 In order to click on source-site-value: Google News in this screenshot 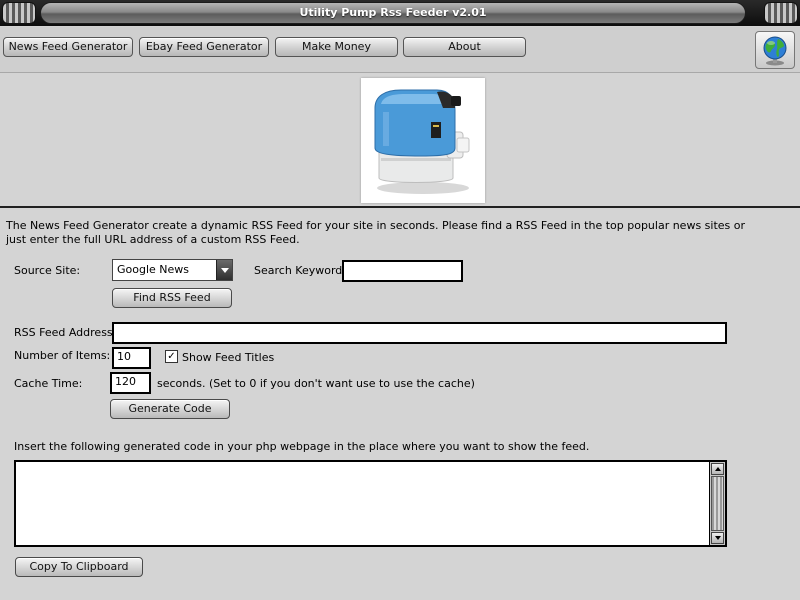, I will do `click(153, 269)`.